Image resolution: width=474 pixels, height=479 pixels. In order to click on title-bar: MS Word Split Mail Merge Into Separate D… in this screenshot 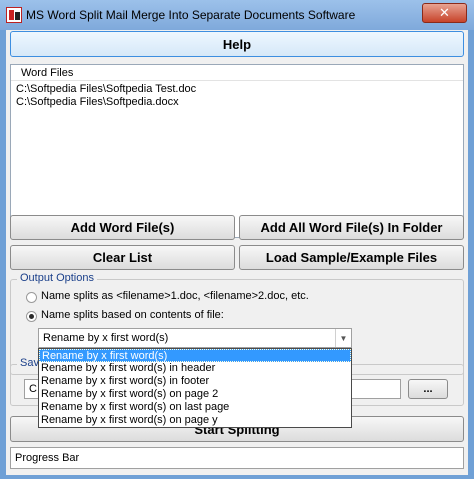, I will do `click(237, 15)`.